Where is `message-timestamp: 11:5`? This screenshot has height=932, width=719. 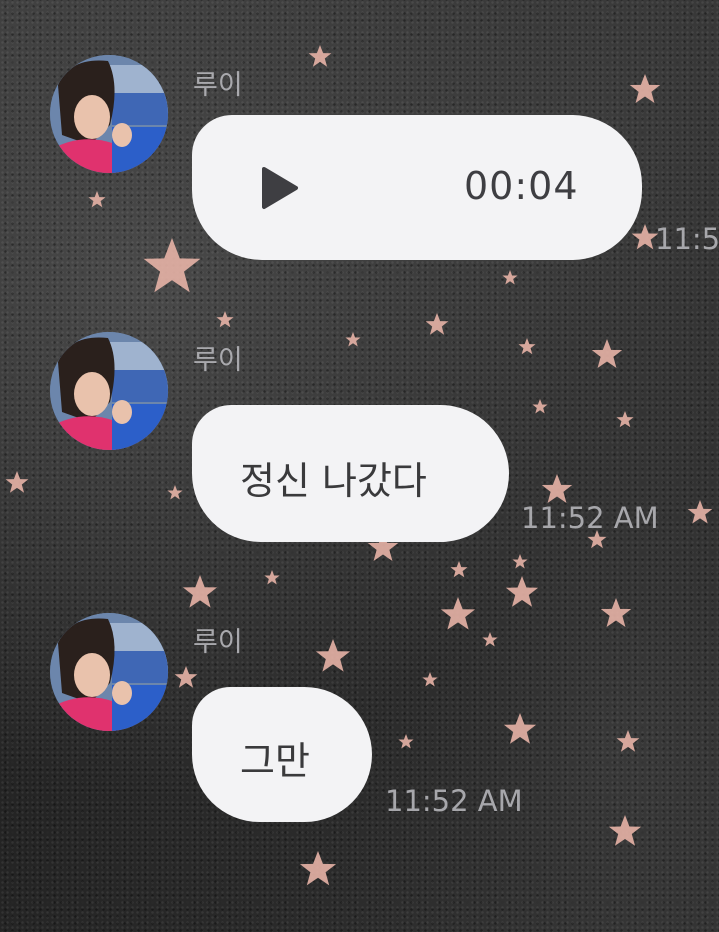
message-timestamp: 11:5 is located at coordinates (687, 239).